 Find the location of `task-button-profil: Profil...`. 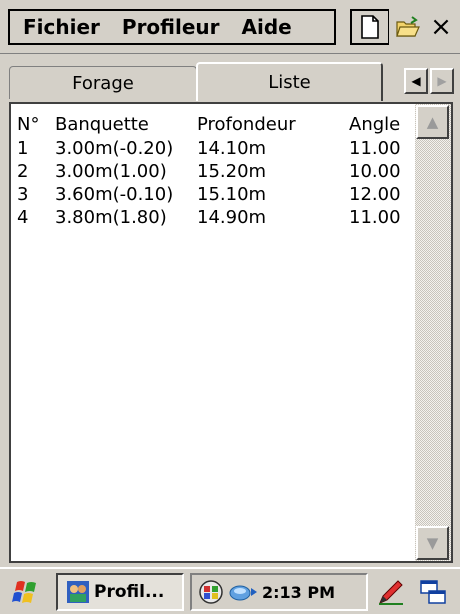

task-button-profil: Profil... is located at coordinates (120, 592).